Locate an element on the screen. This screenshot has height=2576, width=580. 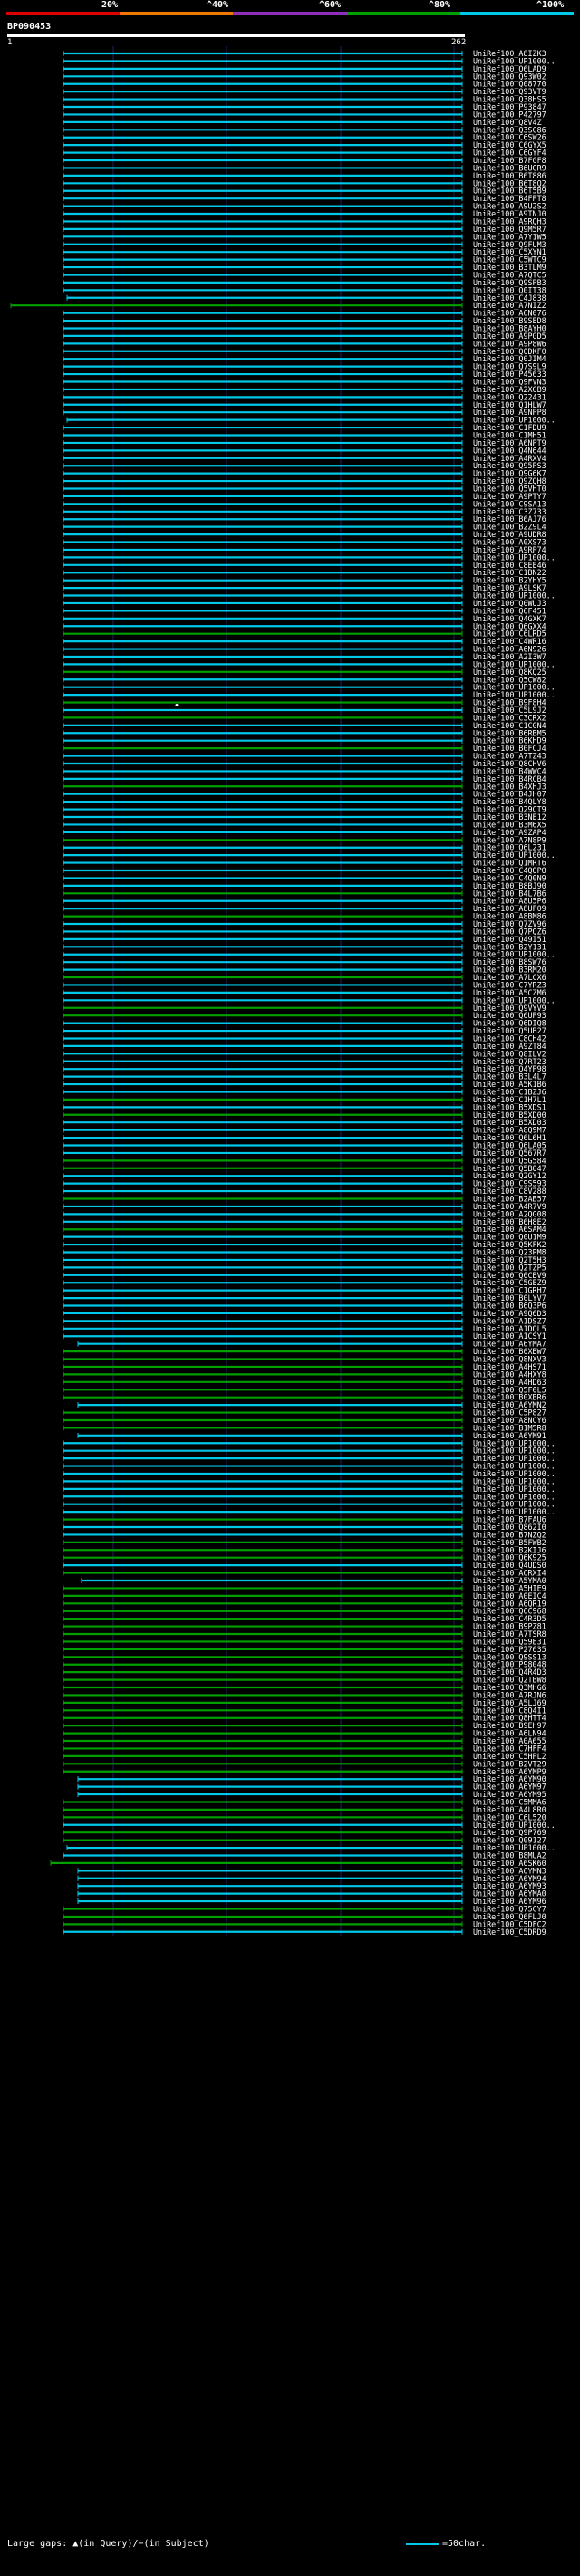
hit-label-link: UniRef100_C5DRD9 is located at coordinates (510, 1932).